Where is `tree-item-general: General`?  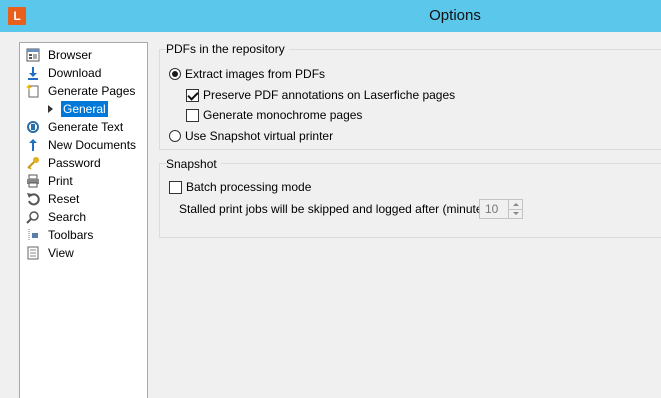
tree-item-general: General is located at coordinates (78, 109).